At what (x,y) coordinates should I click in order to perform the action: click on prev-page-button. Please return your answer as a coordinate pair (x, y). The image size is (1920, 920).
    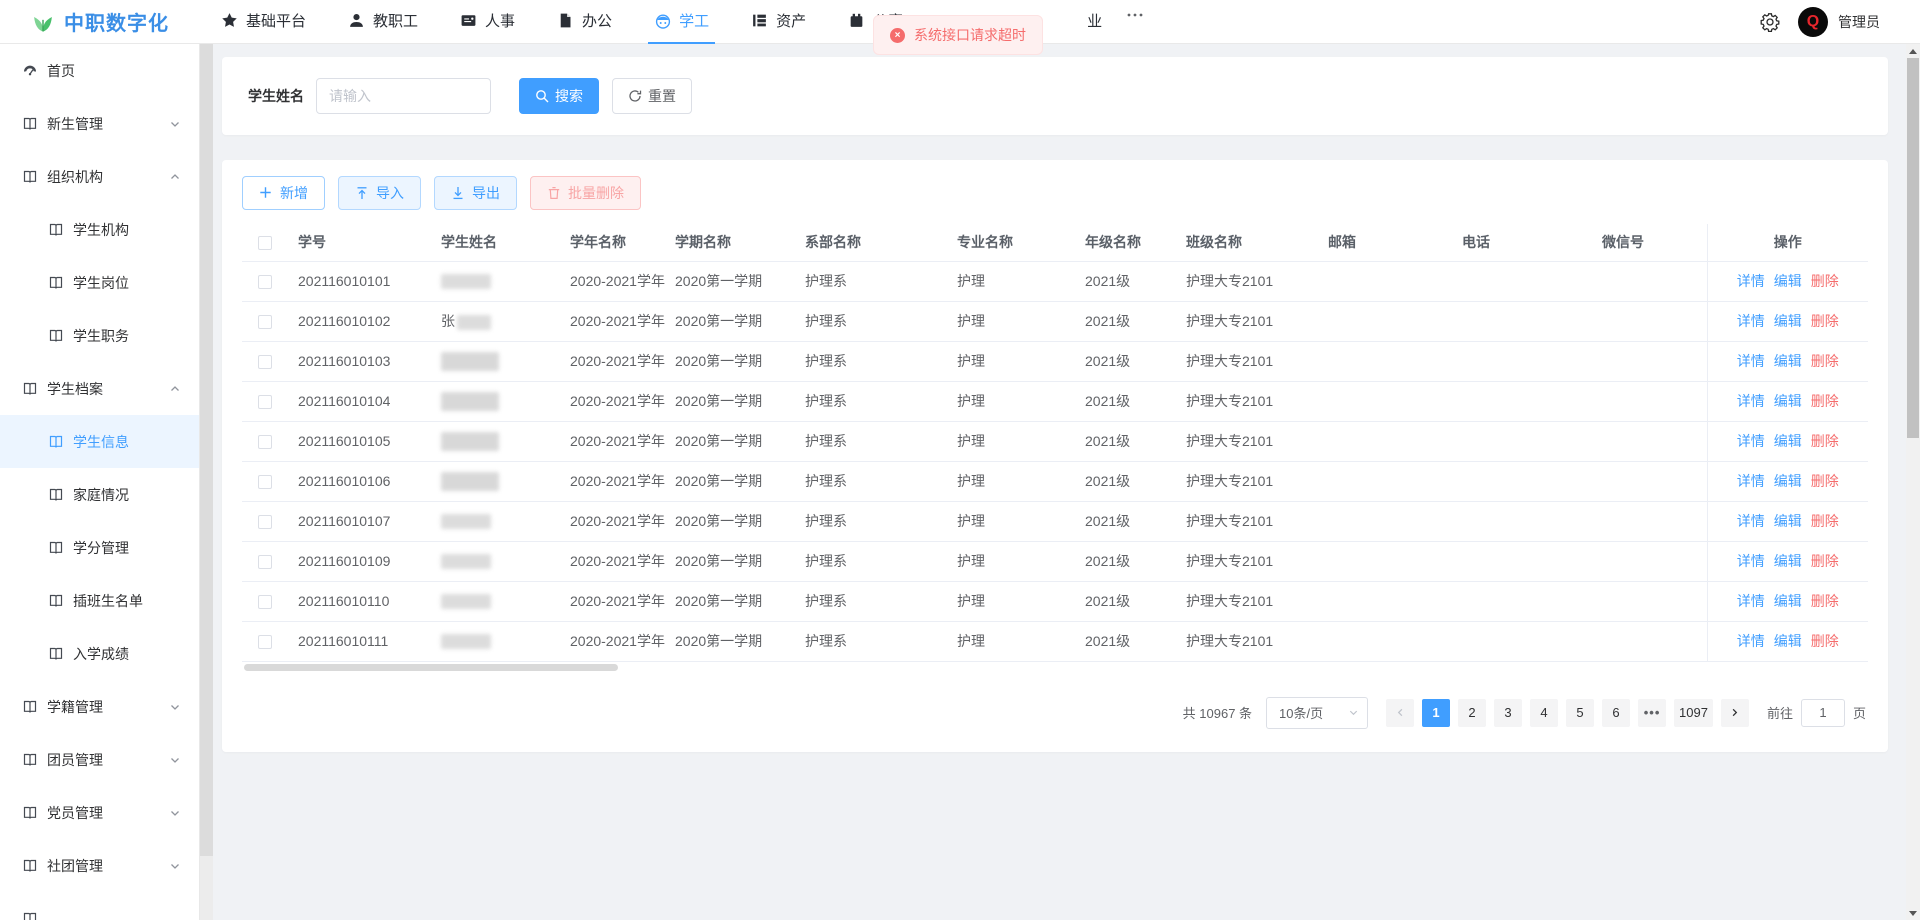
    Looking at the image, I should click on (1400, 712).